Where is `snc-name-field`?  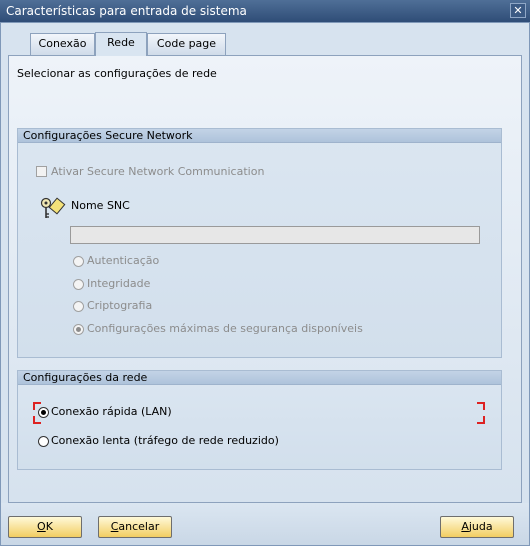 snc-name-field is located at coordinates (275, 235).